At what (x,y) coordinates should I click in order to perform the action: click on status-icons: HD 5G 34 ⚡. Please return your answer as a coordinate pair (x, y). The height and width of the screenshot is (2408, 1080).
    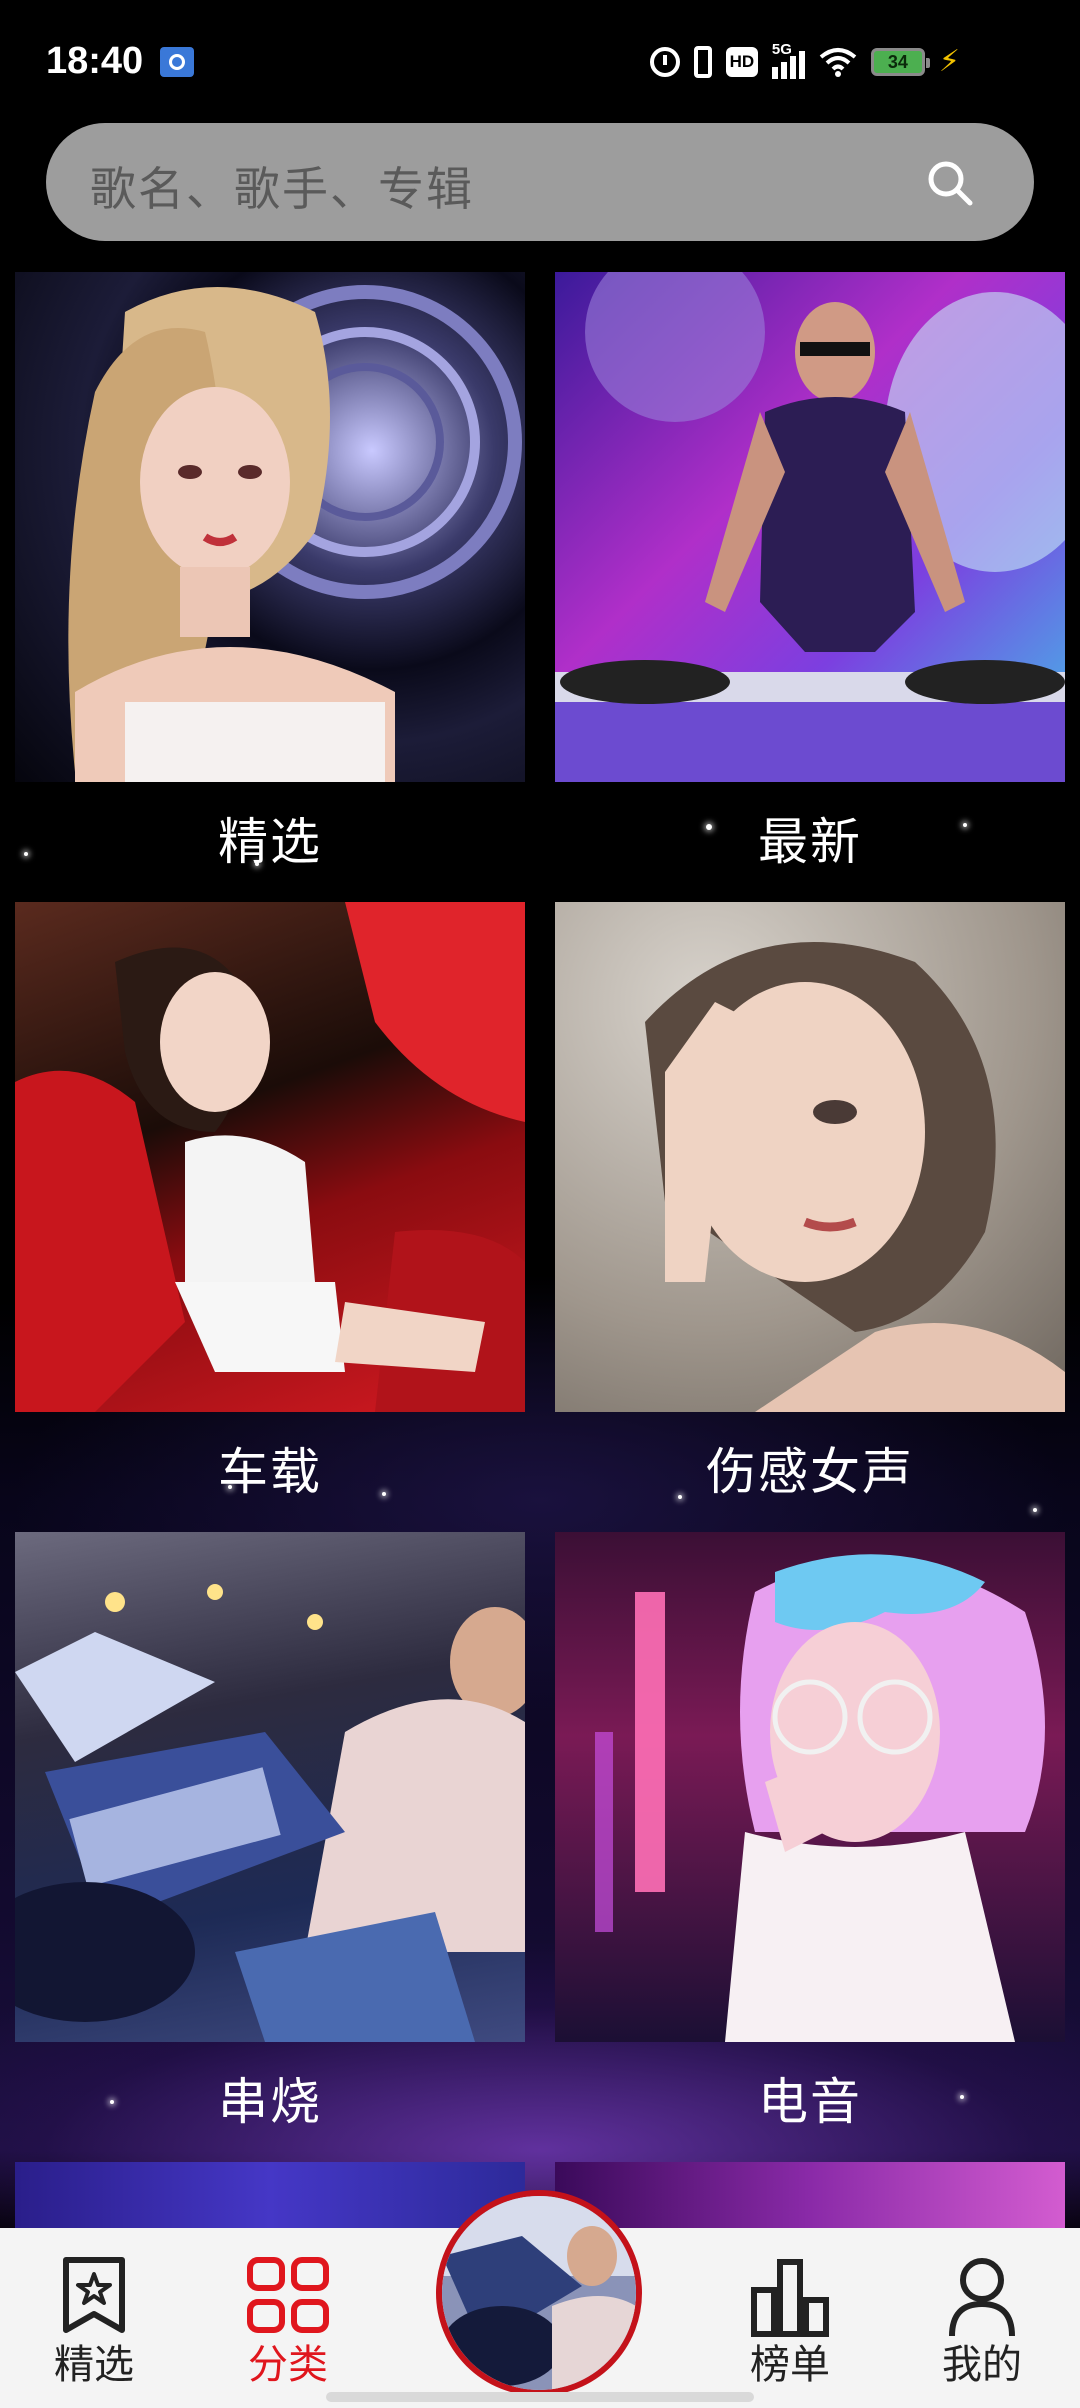
    Looking at the image, I should click on (804, 61).